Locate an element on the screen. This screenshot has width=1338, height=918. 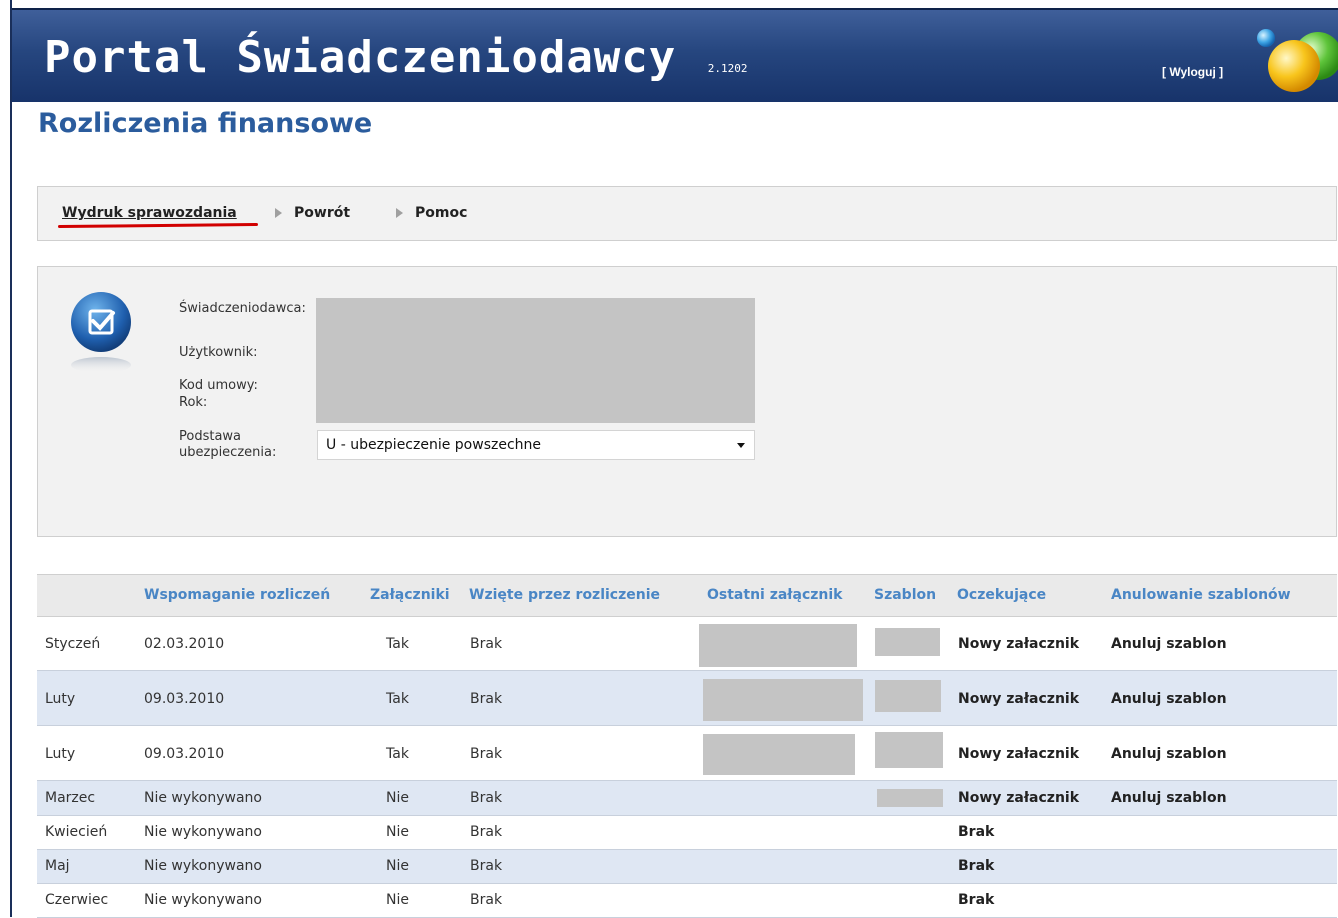
help-link: Pomoc is located at coordinates (441, 213).